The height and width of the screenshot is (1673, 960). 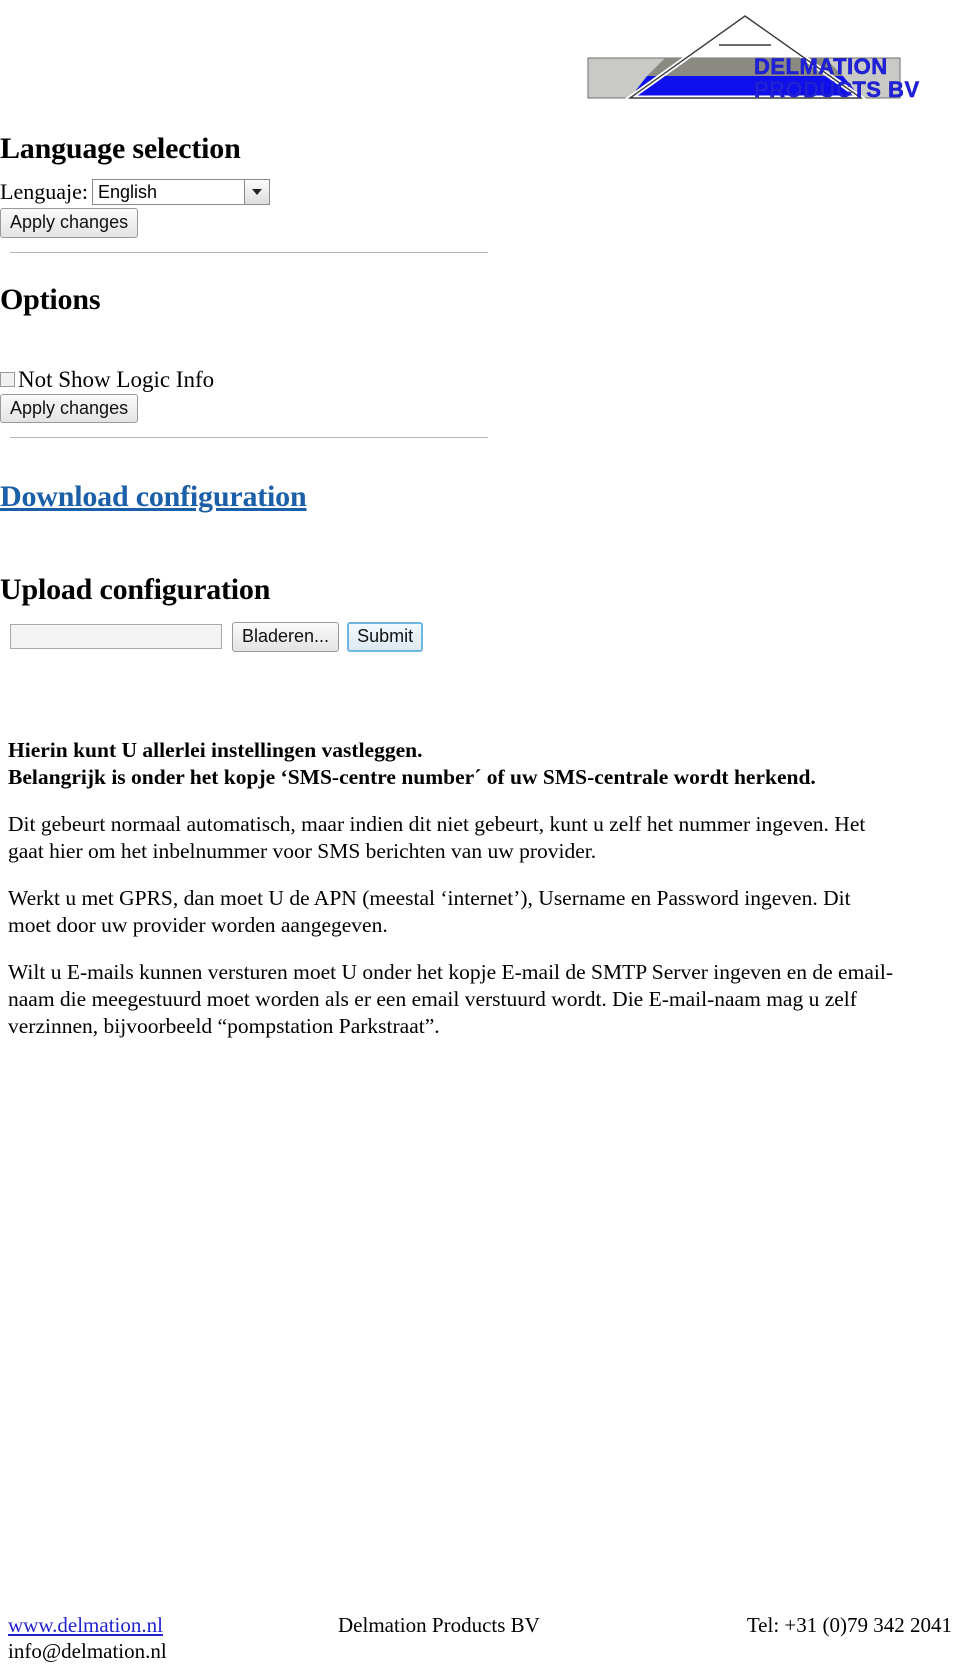 What do you see at coordinates (439, 1625) in the screenshot?
I see `footer-company-name: Delmation Products BV` at bounding box center [439, 1625].